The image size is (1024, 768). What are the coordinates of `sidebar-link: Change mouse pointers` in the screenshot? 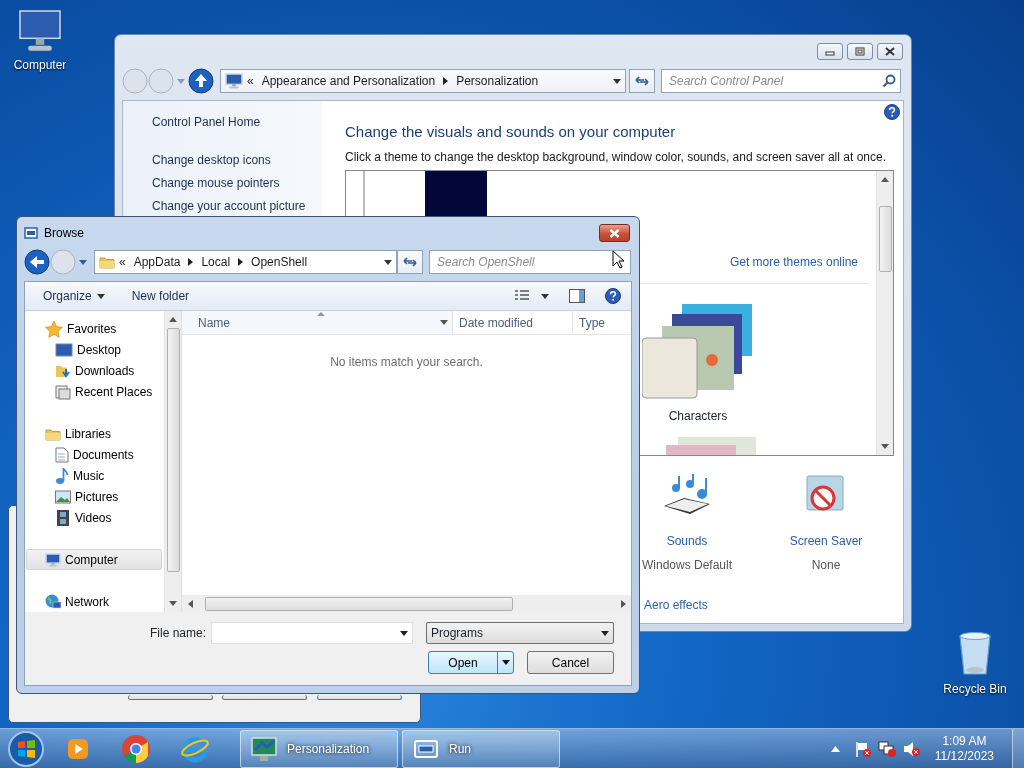 It's located at (237, 183).